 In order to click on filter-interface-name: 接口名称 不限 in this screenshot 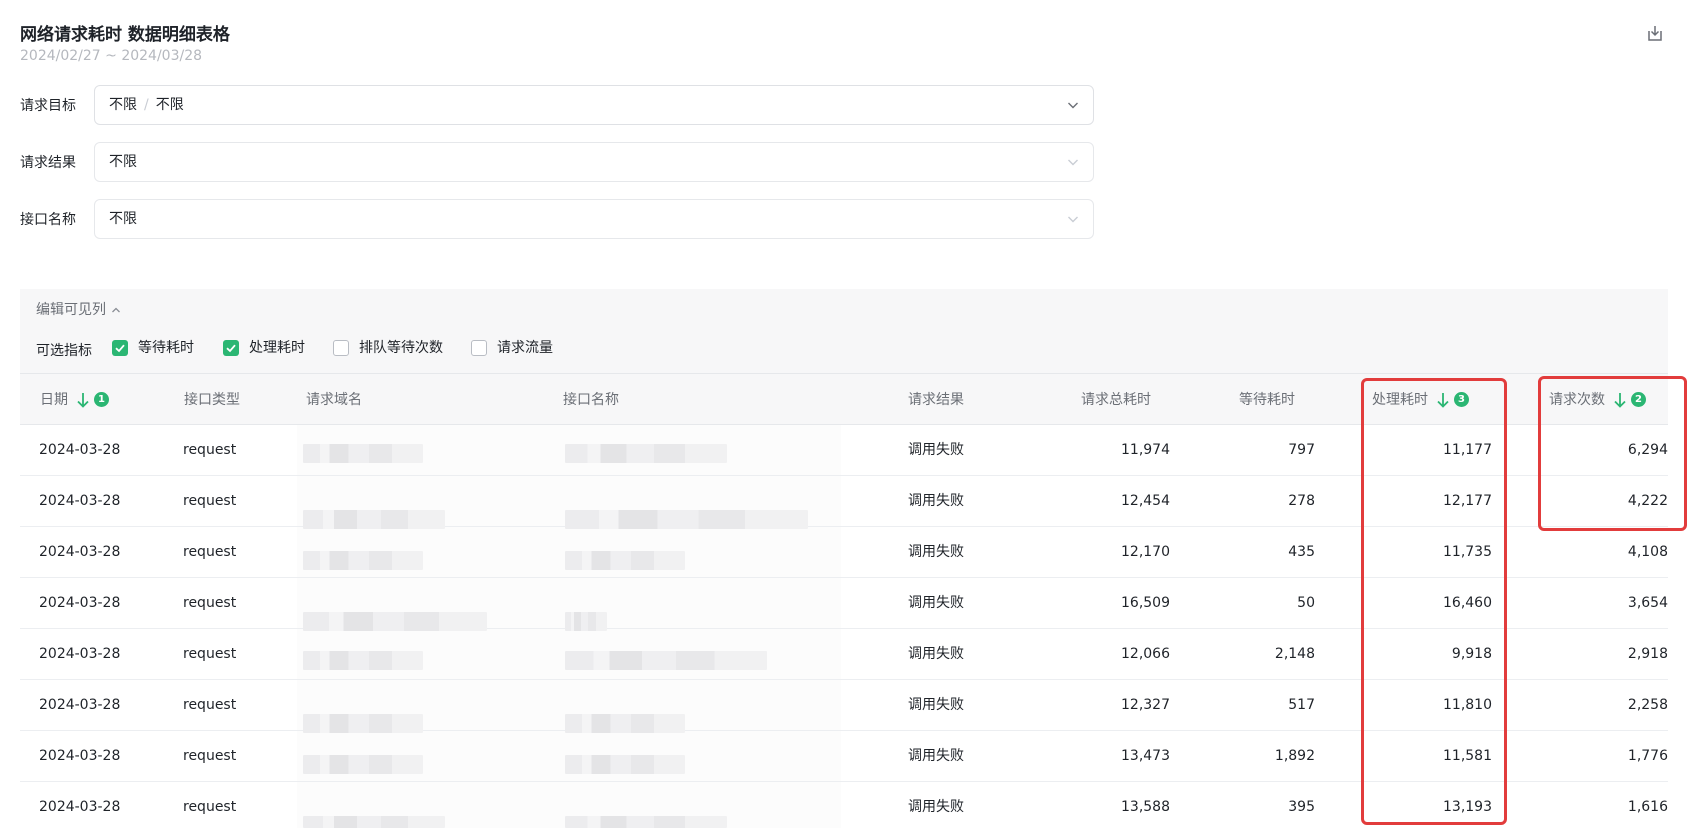, I will do `click(560, 220)`.